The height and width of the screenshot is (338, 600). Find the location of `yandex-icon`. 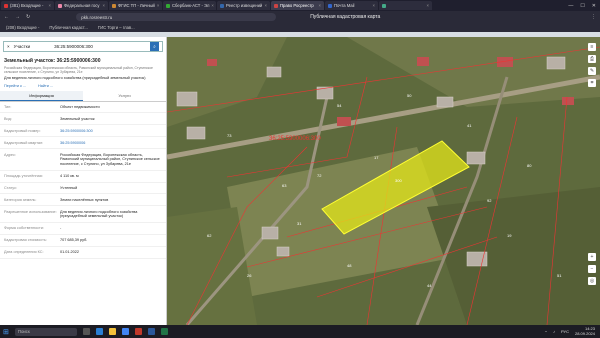

yandex-icon is located at coordinates (138, 331).